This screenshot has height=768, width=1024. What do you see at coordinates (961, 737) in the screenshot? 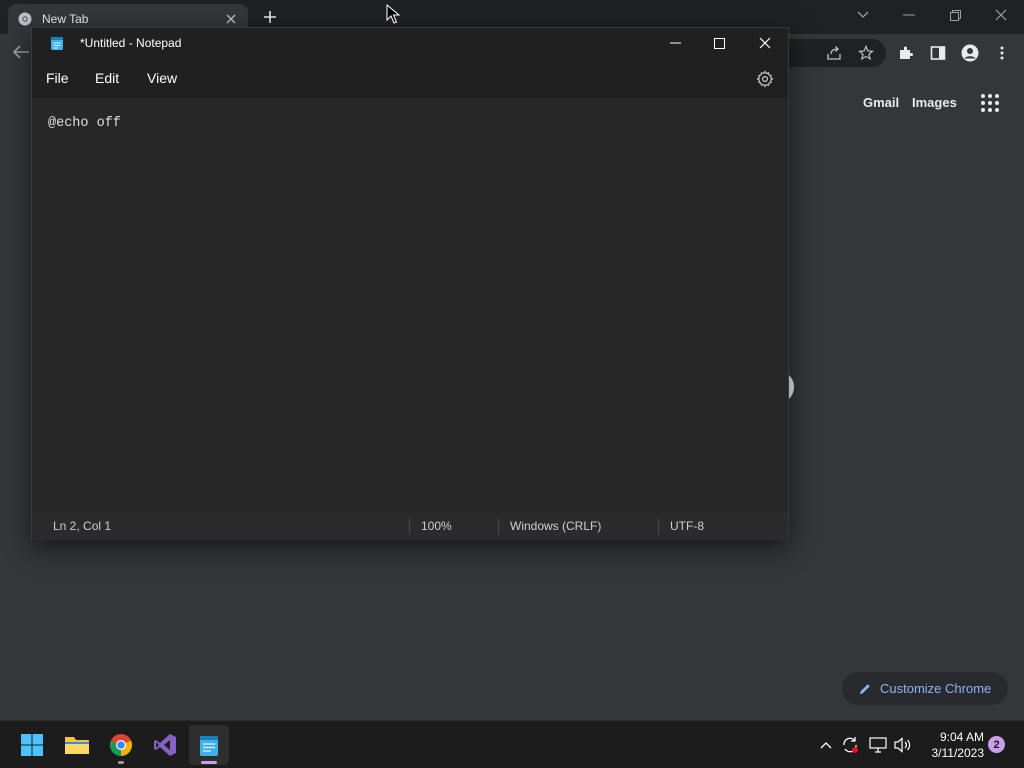
I see `clock-time: 9:04 AM` at bounding box center [961, 737].